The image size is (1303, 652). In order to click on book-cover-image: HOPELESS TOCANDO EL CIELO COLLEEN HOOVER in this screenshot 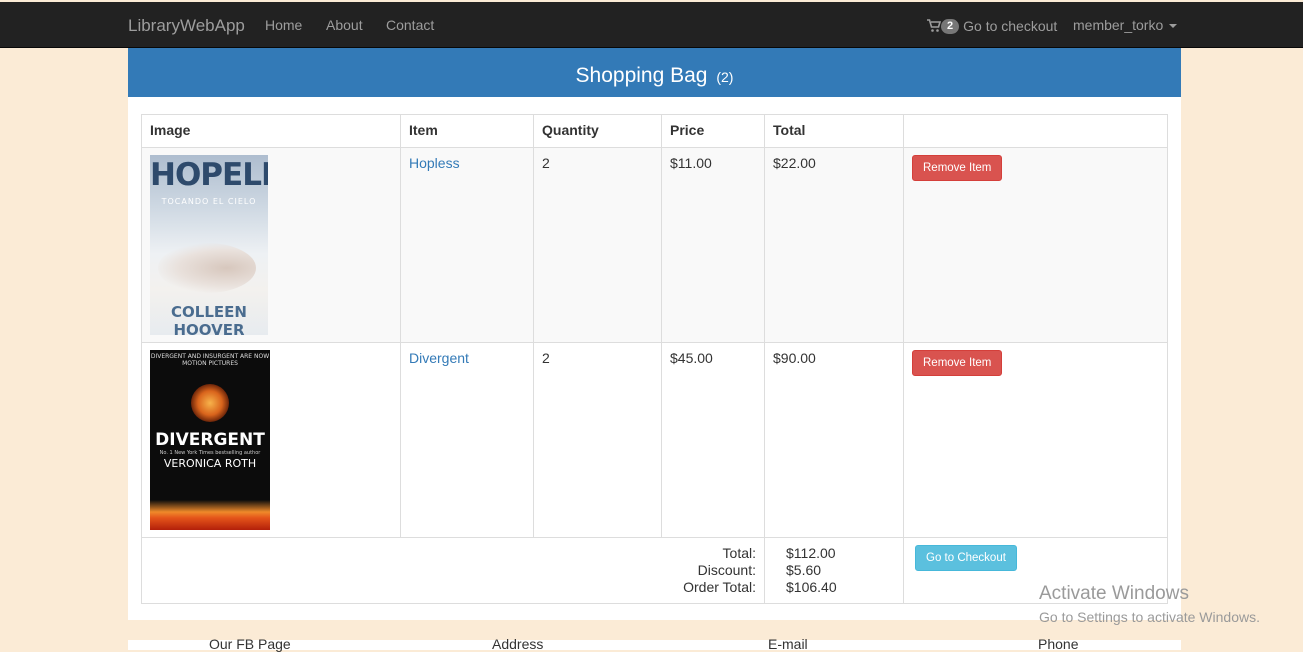, I will do `click(209, 245)`.